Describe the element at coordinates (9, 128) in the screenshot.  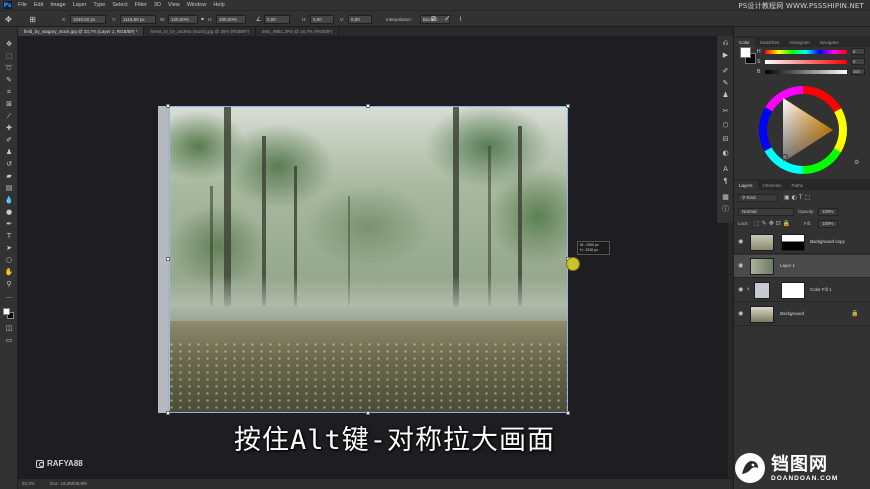
I see `healing-brush-tool-icon: ✚` at that location.